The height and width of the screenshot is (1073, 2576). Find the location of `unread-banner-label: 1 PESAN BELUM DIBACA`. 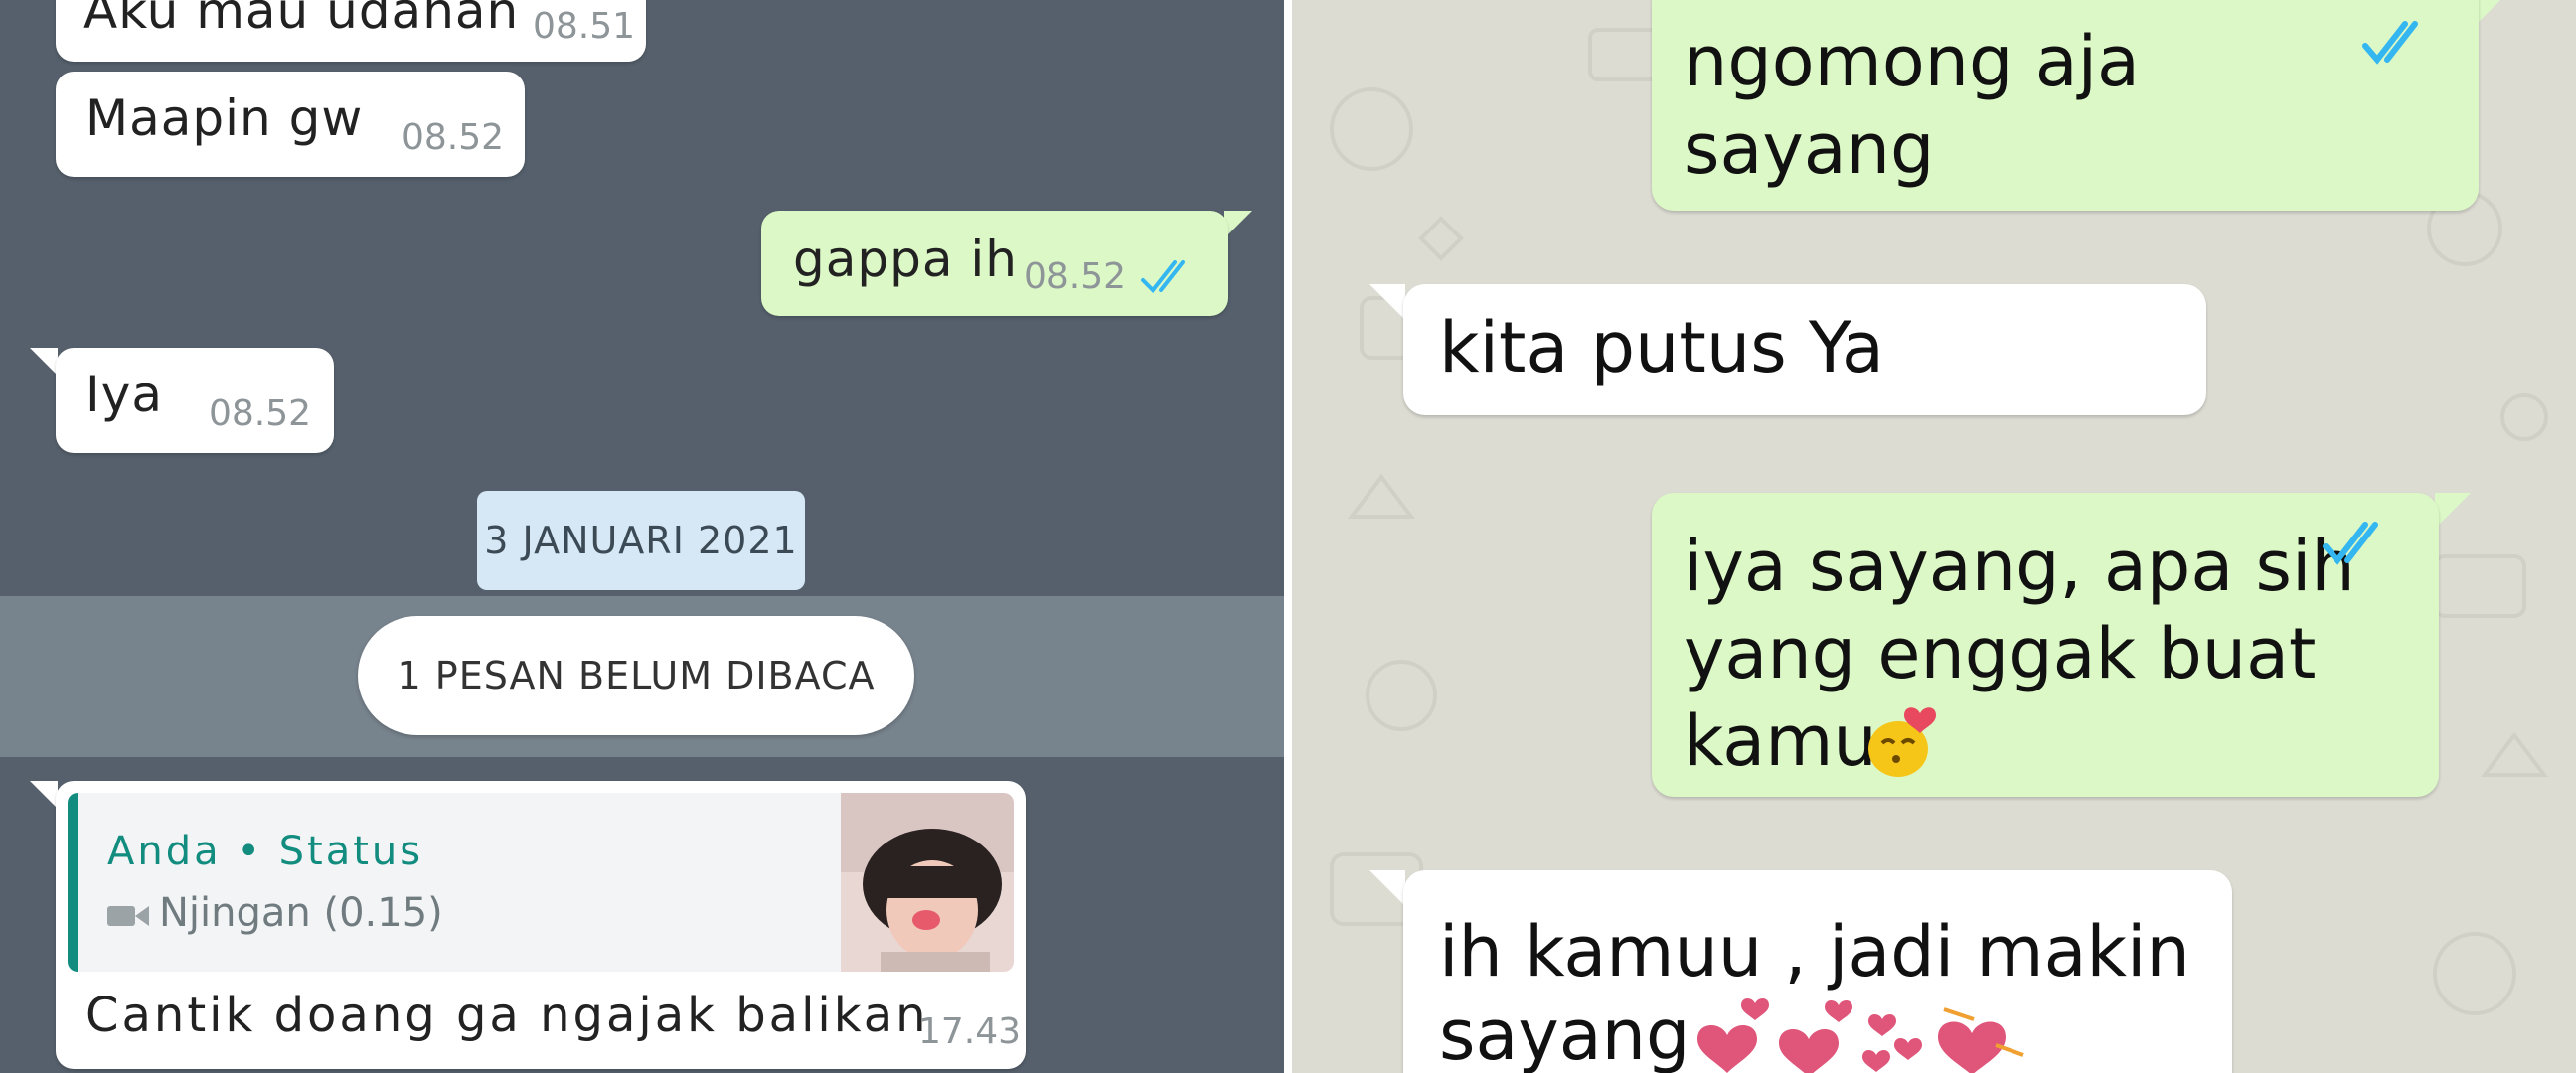

unread-banner-label: 1 PESAN BELUM DIBACA is located at coordinates (636, 675).